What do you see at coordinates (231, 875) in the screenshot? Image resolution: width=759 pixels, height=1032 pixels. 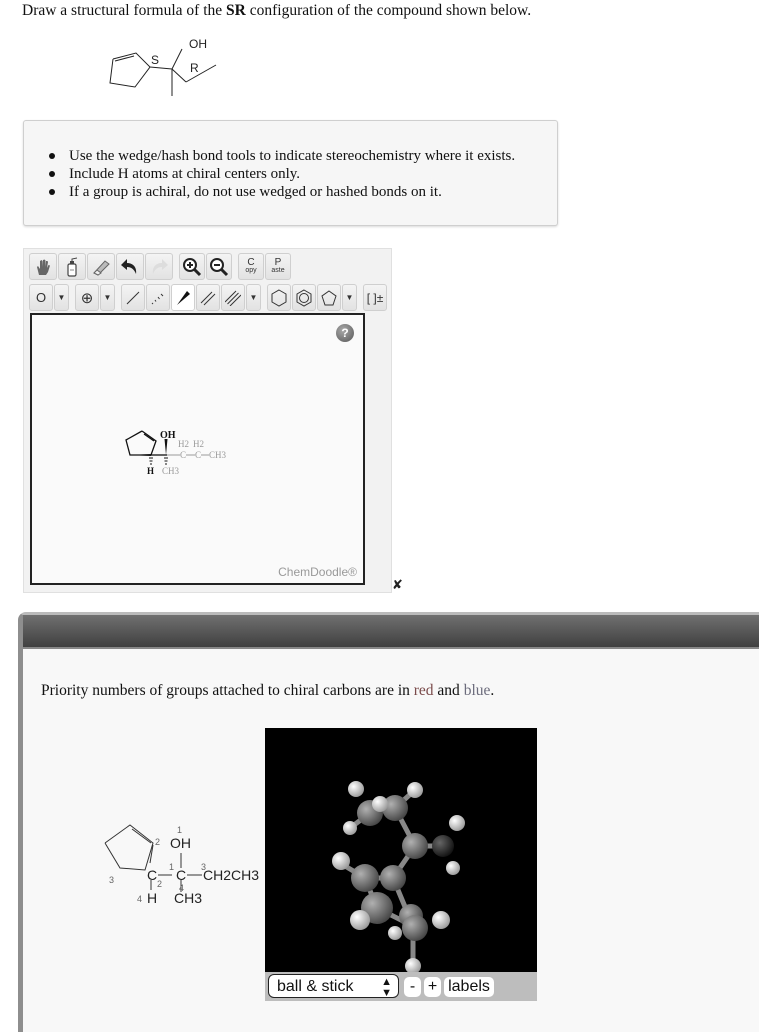 I see `annotated-ethyl: CH2CH3` at bounding box center [231, 875].